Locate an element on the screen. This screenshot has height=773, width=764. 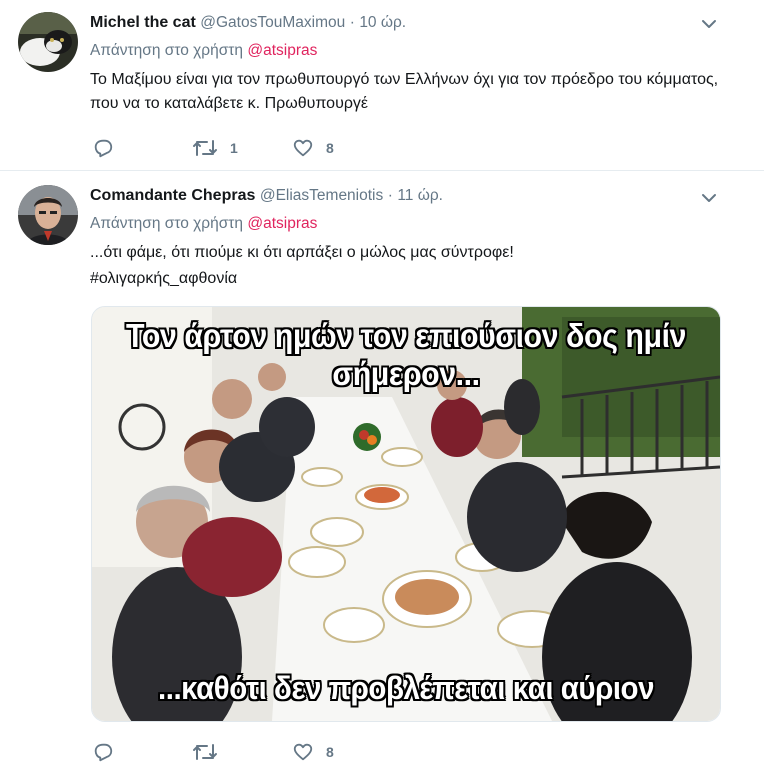
retweet-button: 1 is located at coordinates (215, 148).